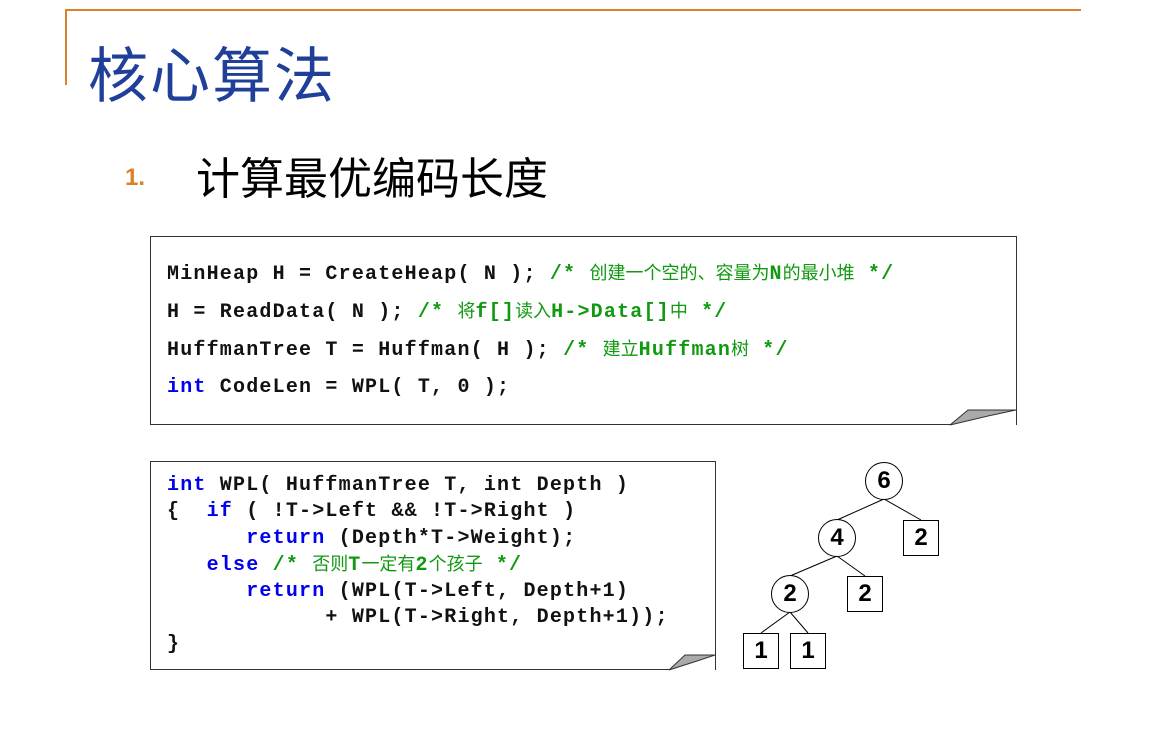  Describe the element at coordinates (884, 481) in the screenshot. I see `tree-node-circle: 6` at that location.